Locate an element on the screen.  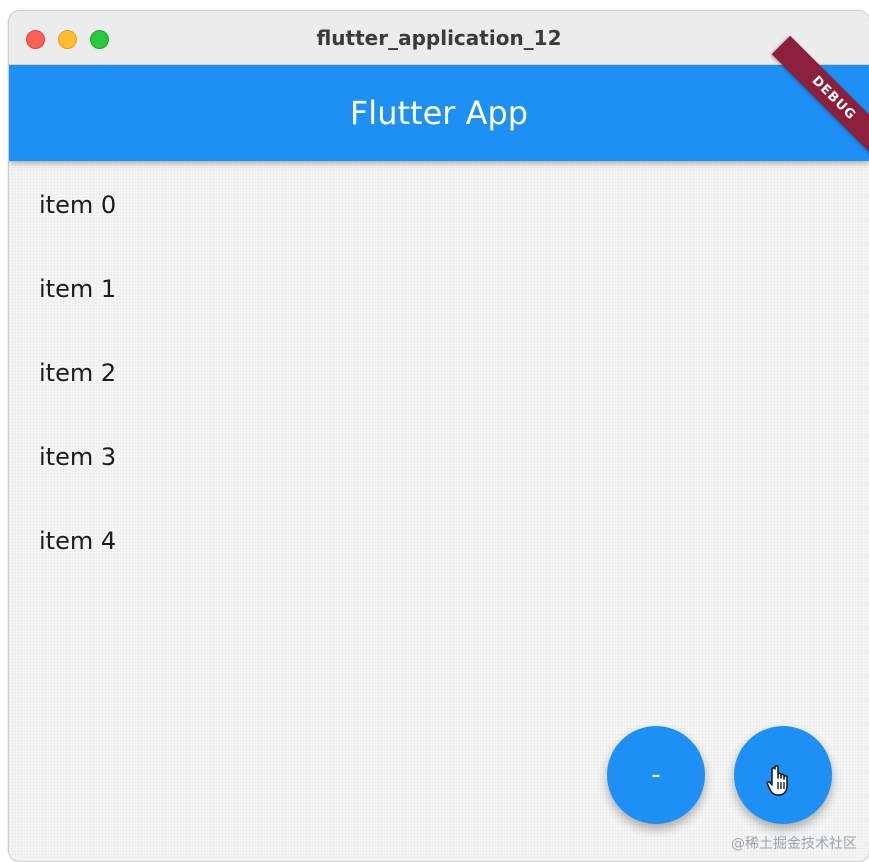
remove-item-button: - is located at coordinates (656, 775).